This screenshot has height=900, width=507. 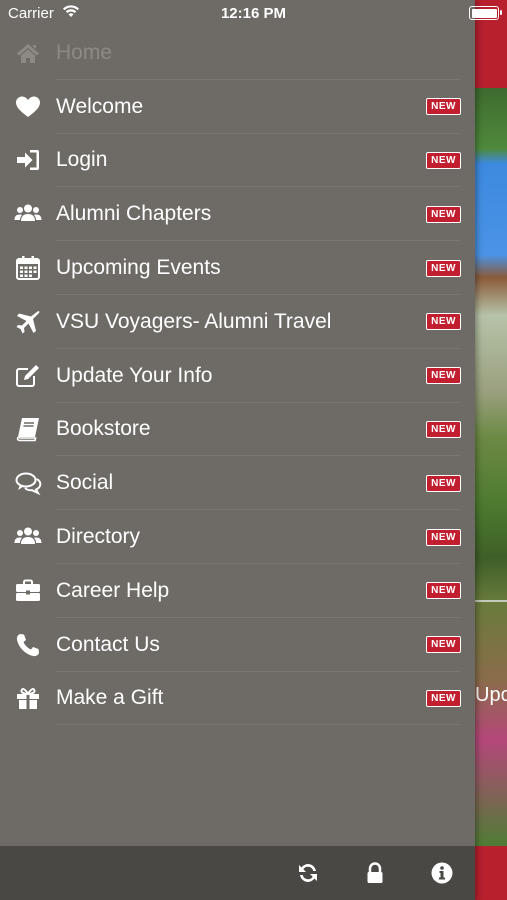 I want to click on menu-item-home: Home, so click(x=237, y=53).